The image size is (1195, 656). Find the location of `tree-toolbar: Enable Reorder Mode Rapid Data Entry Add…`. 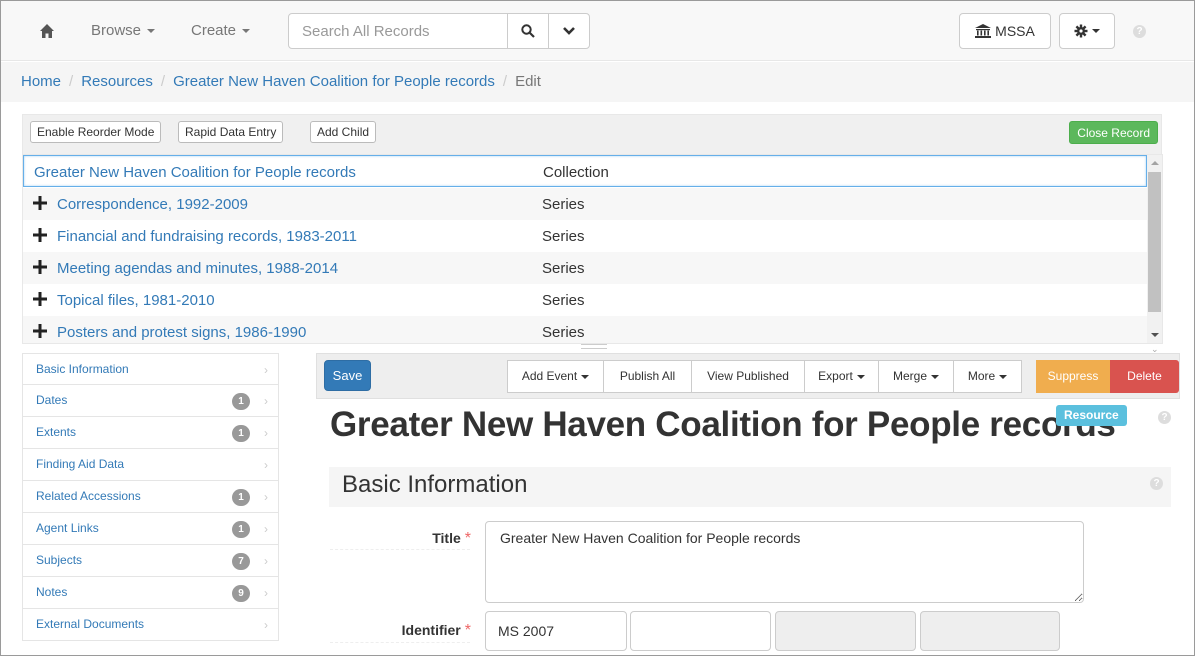

tree-toolbar: Enable Reorder Mode Rapid Data Entry Add… is located at coordinates (592, 134).